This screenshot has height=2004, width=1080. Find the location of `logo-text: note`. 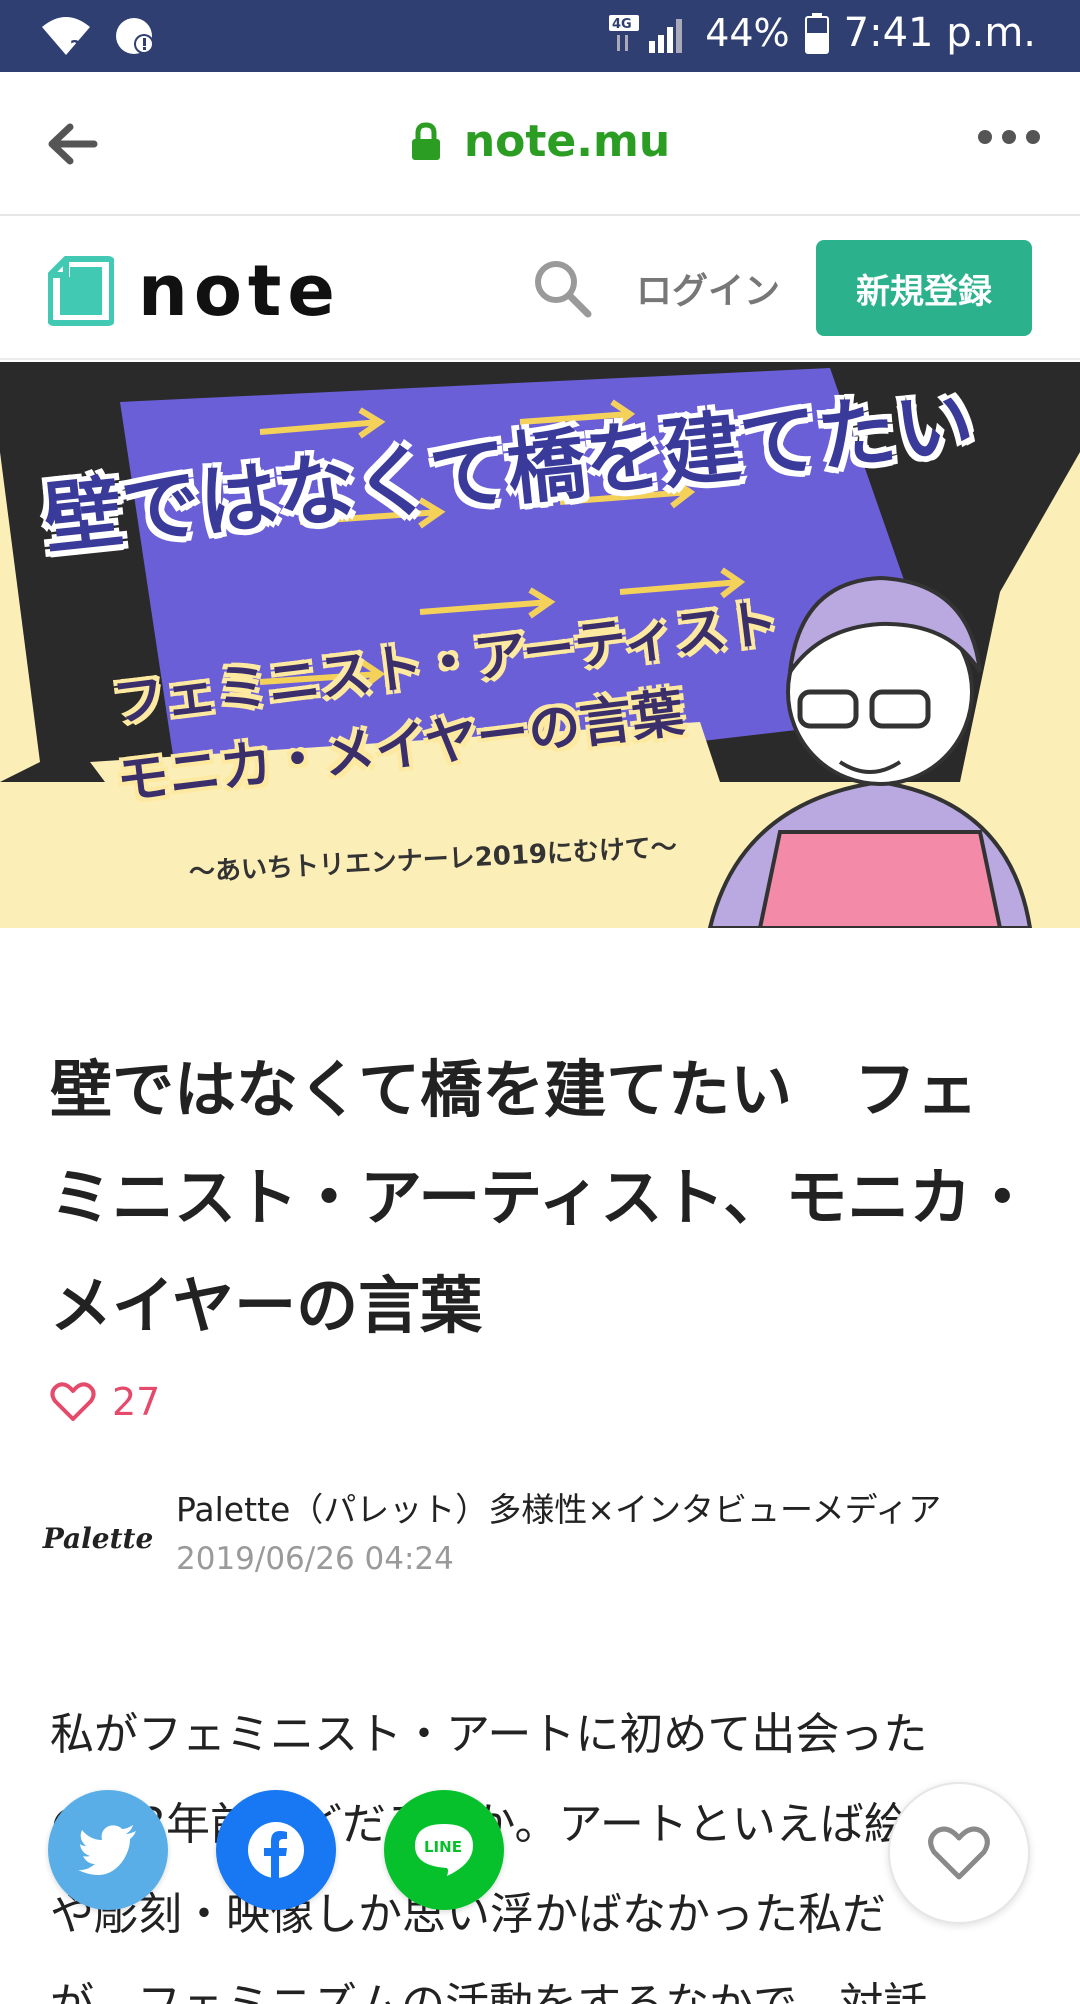

logo-text: note is located at coordinates (239, 291).